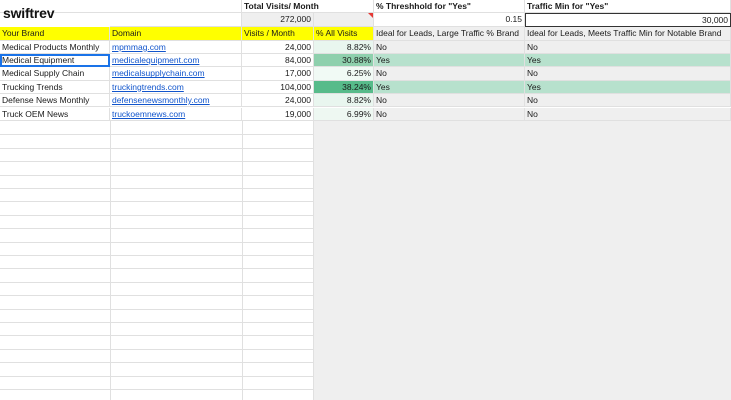 This screenshot has height=400, width=731. What do you see at coordinates (55, 34) in the screenshot?
I see `header-your-brand: Your Brand` at bounding box center [55, 34].